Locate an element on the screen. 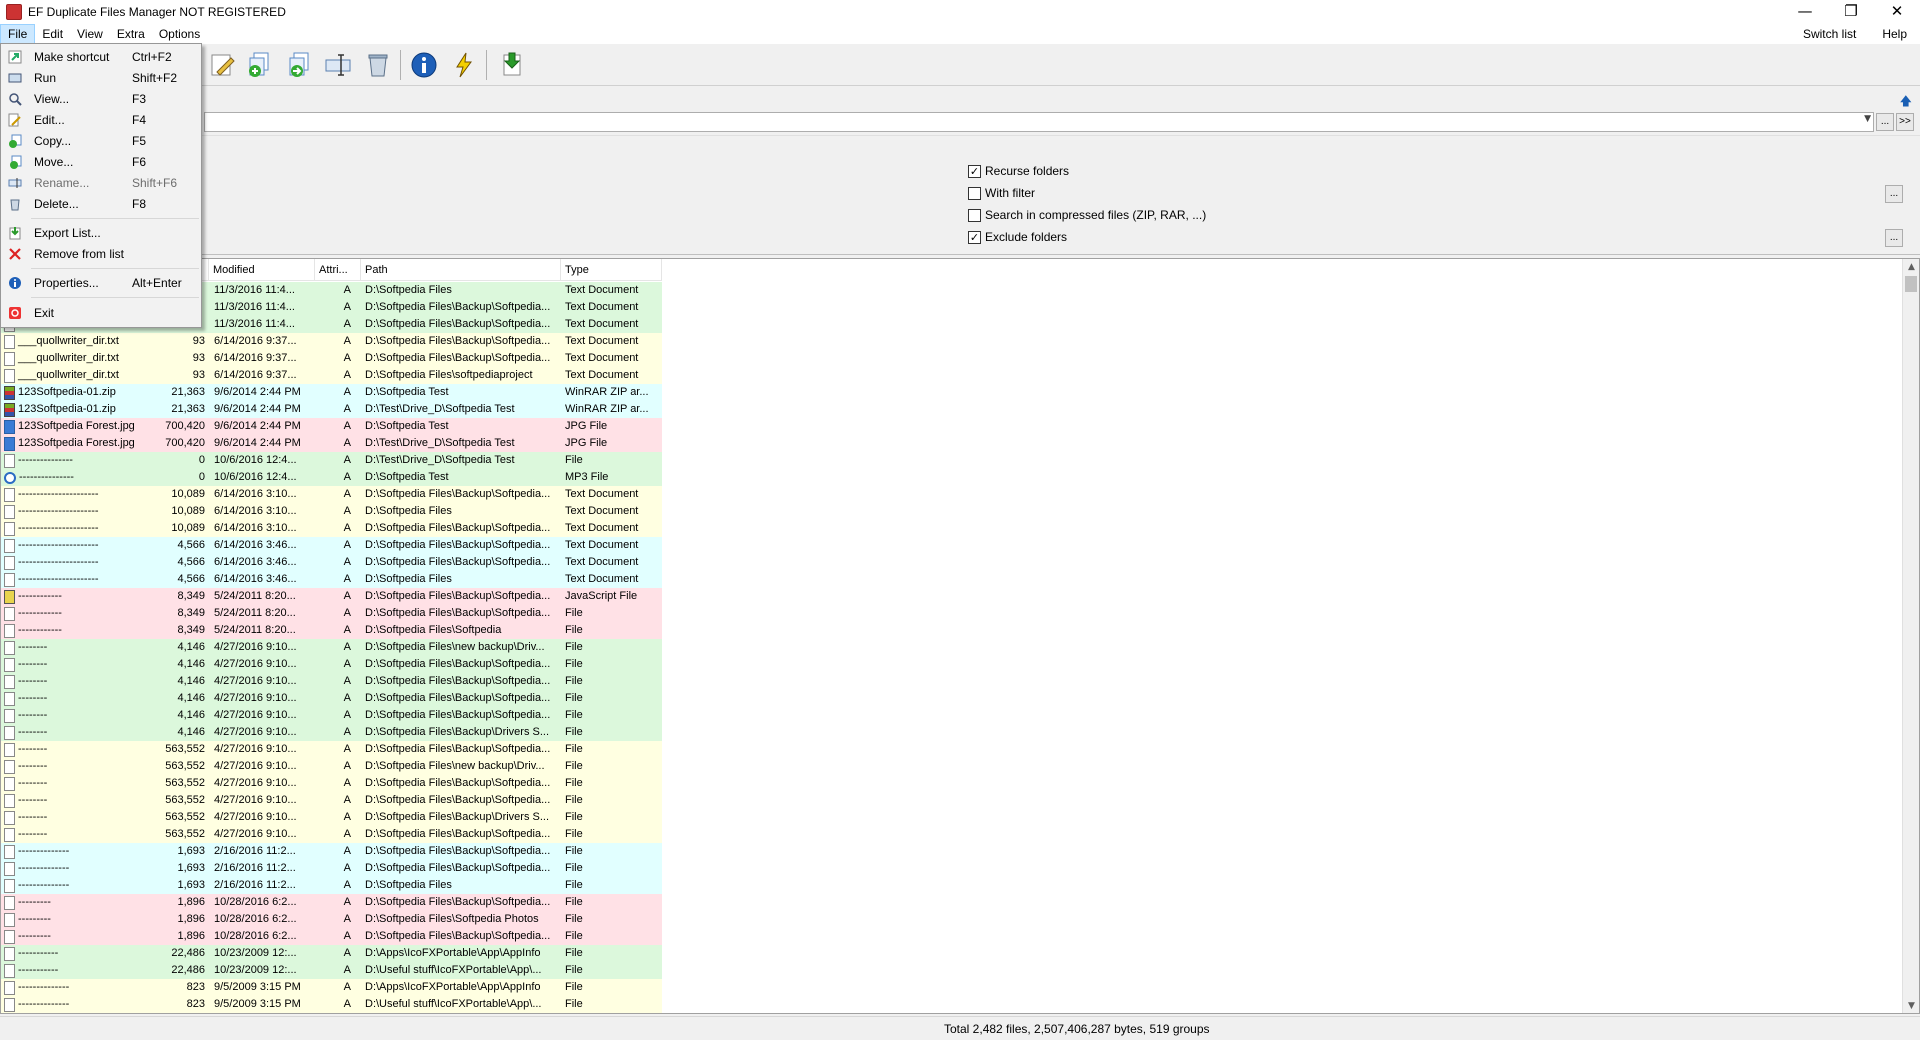 Image resolution: width=1920 pixels, height=1040 pixels. exclude-folders-checkbox: ✓ Exclude folders is located at coordinates (1017, 237).